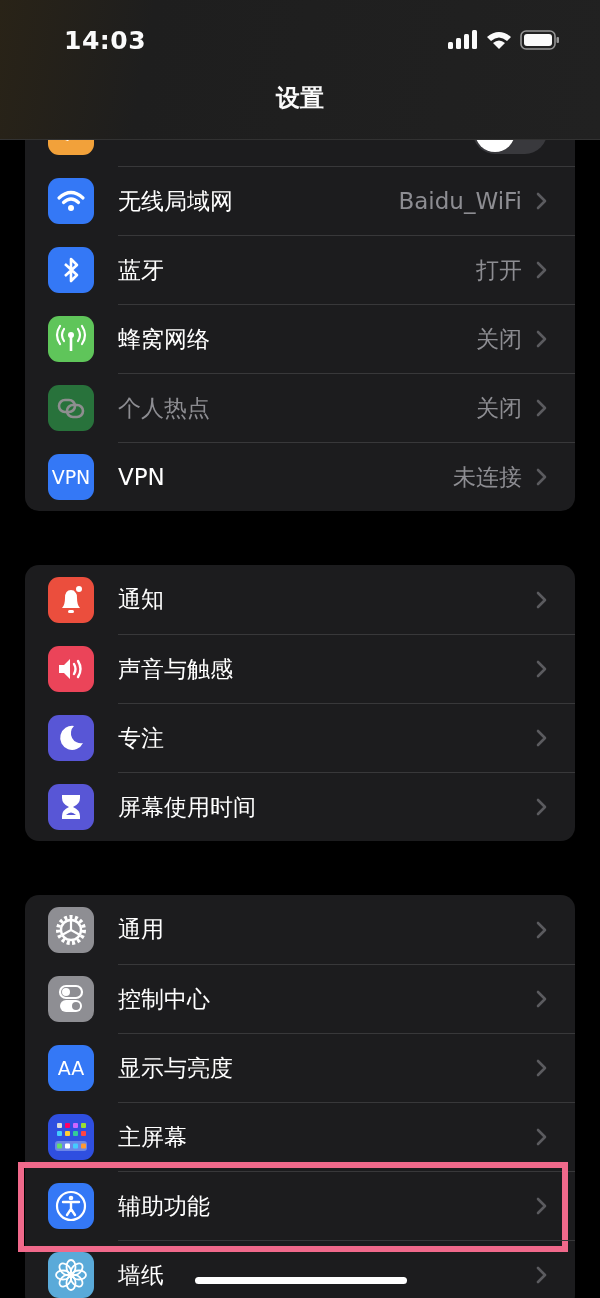 The width and height of the screenshot is (600, 1298). What do you see at coordinates (141, 738) in the screenshot?
I see `setting-label: 专注` at bounding box center [141, 738].